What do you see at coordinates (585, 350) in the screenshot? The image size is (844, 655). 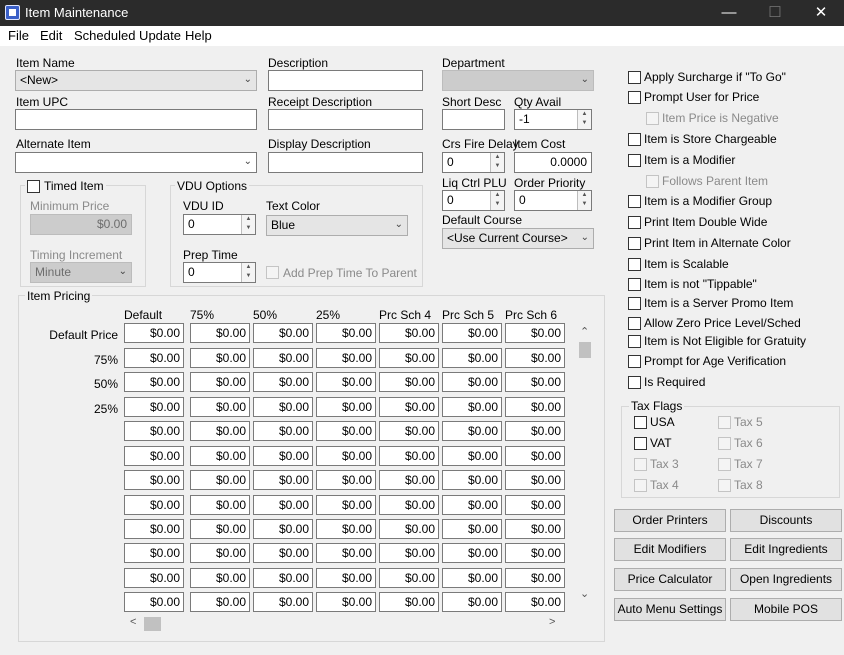 I see `scroll-thumb` at bounding box center [585, 350].